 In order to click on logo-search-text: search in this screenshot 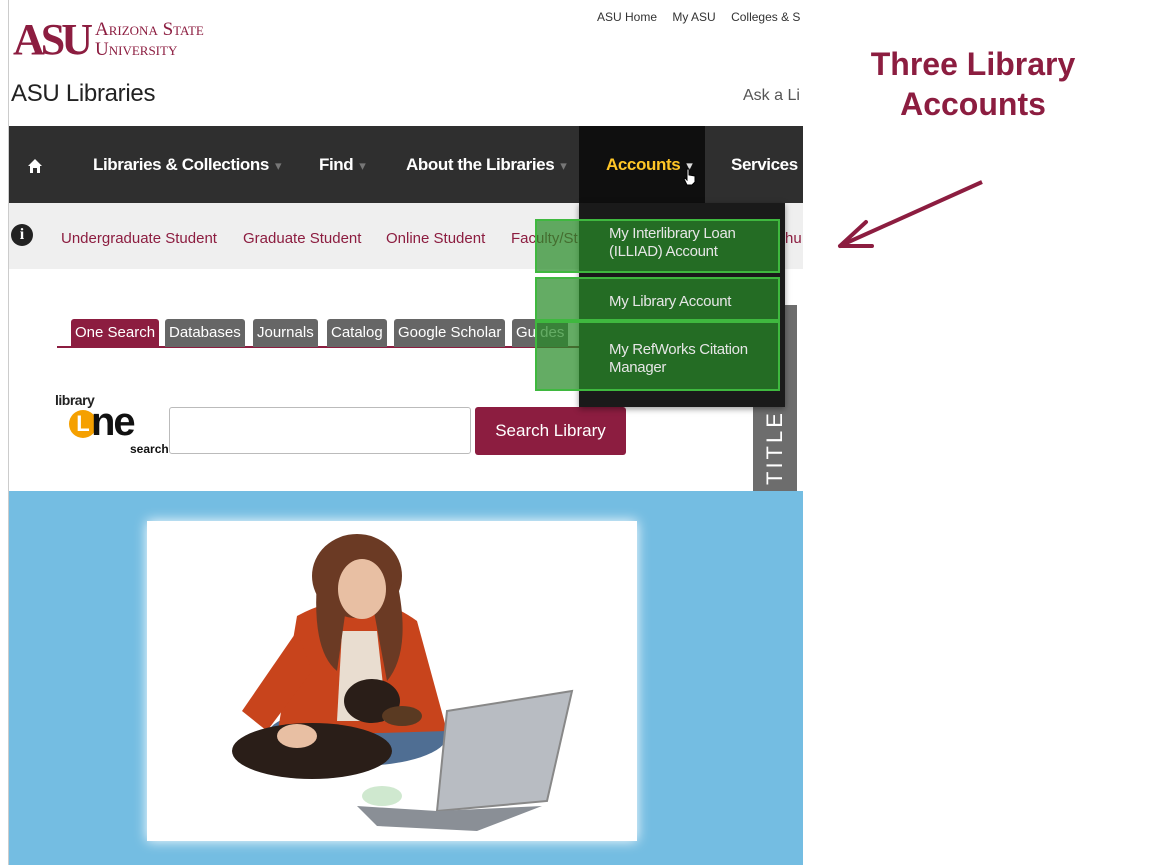, I will do `click(149, 449)`.